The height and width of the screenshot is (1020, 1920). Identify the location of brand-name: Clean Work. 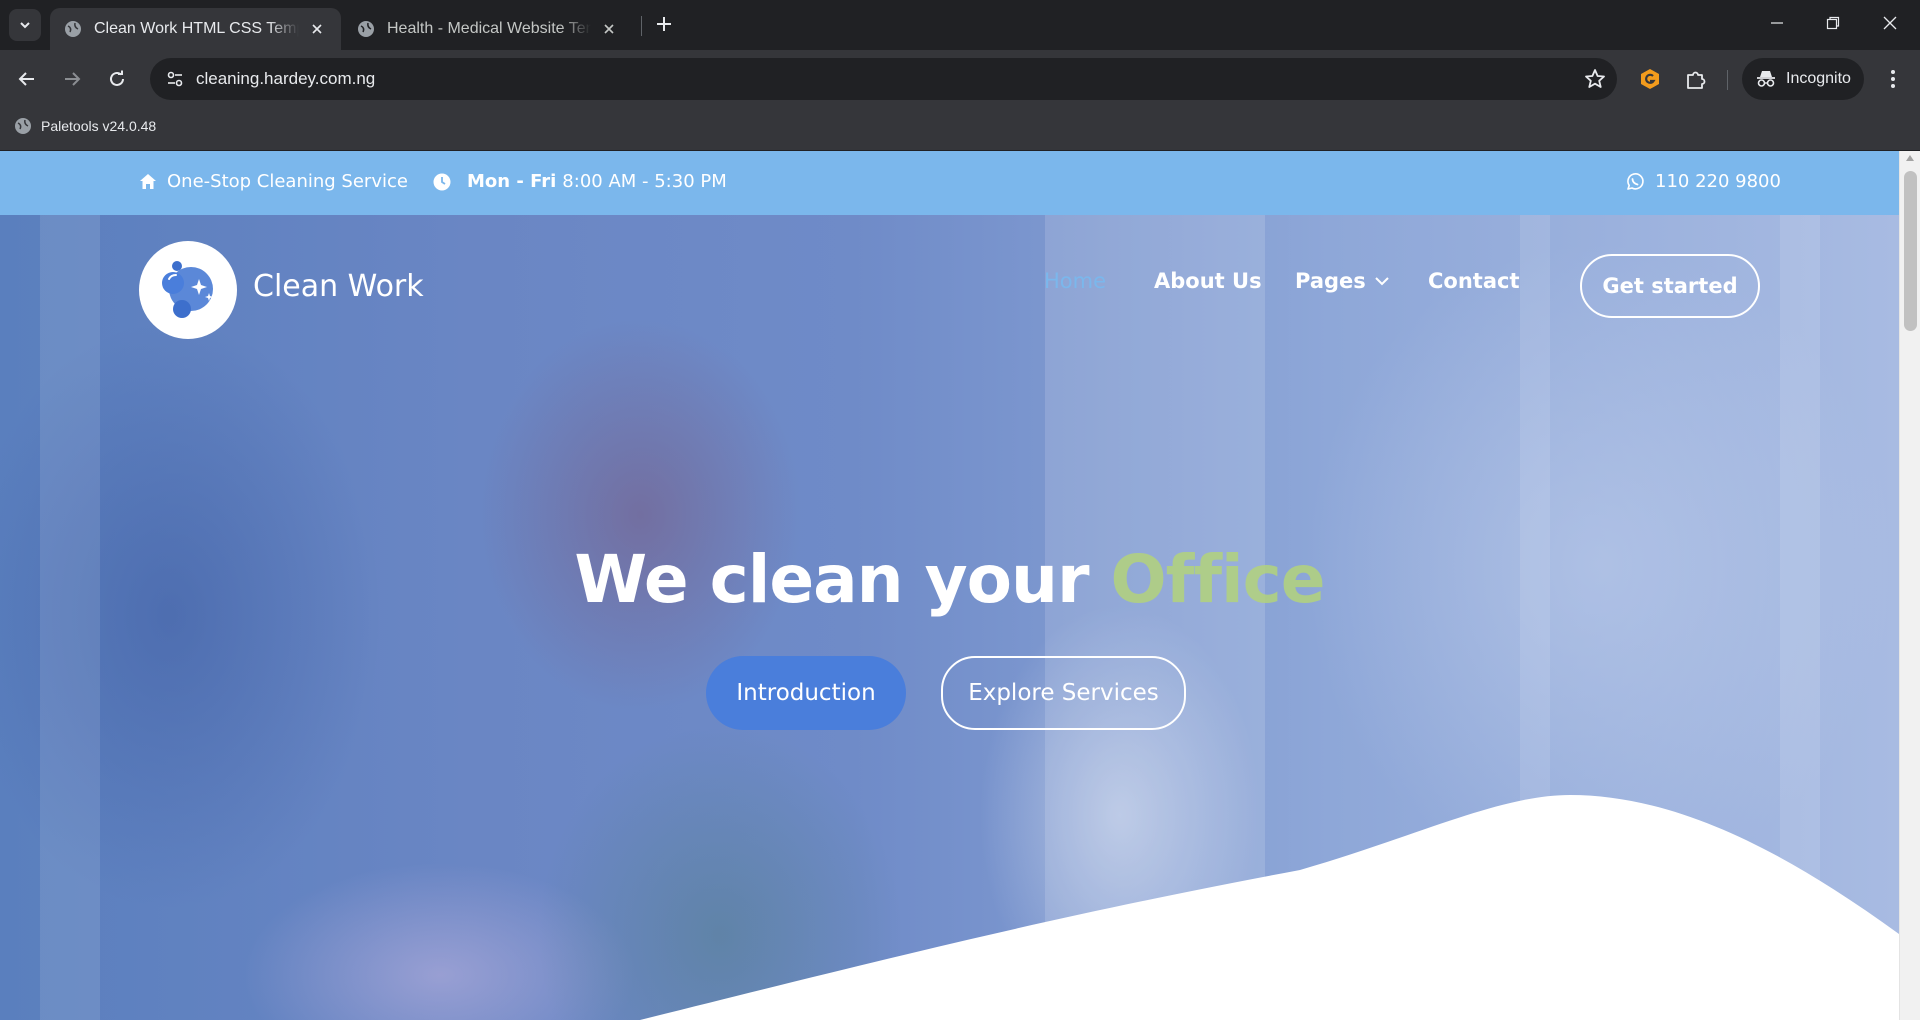
(338, 286).